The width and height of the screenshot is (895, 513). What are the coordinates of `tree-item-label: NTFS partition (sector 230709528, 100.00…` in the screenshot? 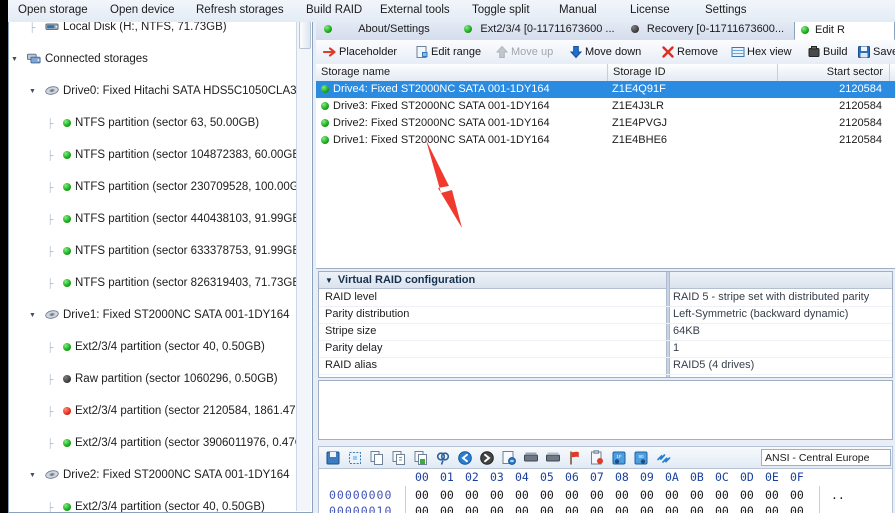 It's located at (187, 187).